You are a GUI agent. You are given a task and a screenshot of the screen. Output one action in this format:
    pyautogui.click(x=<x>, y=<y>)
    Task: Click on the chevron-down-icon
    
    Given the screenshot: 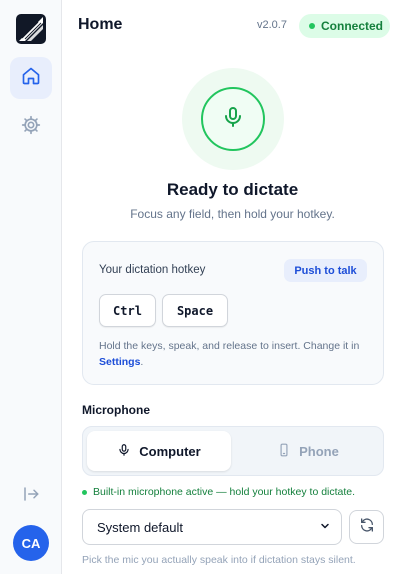 What is the action you would take?
    pyautogui.click(x=325, y=527)
    